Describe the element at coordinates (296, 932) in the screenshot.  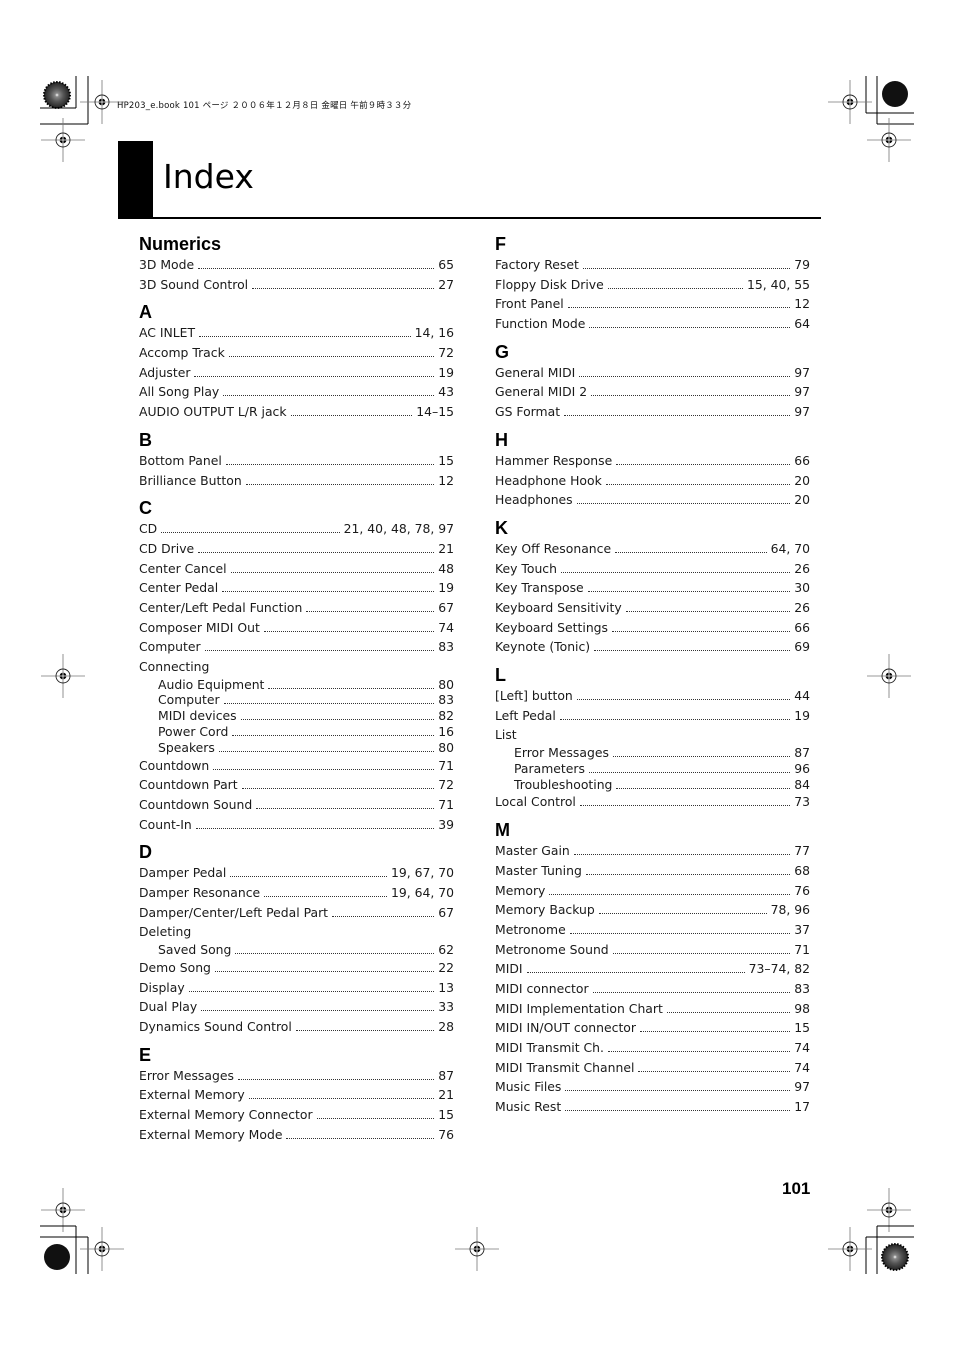
I see `index-entry: Deleting` at that location.